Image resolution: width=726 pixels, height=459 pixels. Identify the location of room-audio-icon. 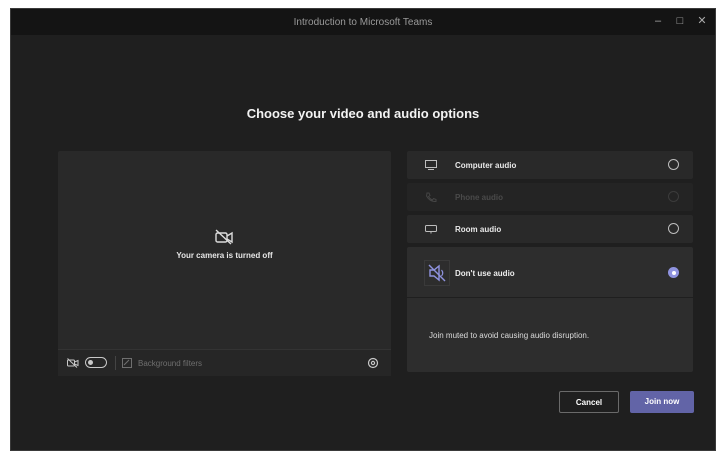
(431, 229).